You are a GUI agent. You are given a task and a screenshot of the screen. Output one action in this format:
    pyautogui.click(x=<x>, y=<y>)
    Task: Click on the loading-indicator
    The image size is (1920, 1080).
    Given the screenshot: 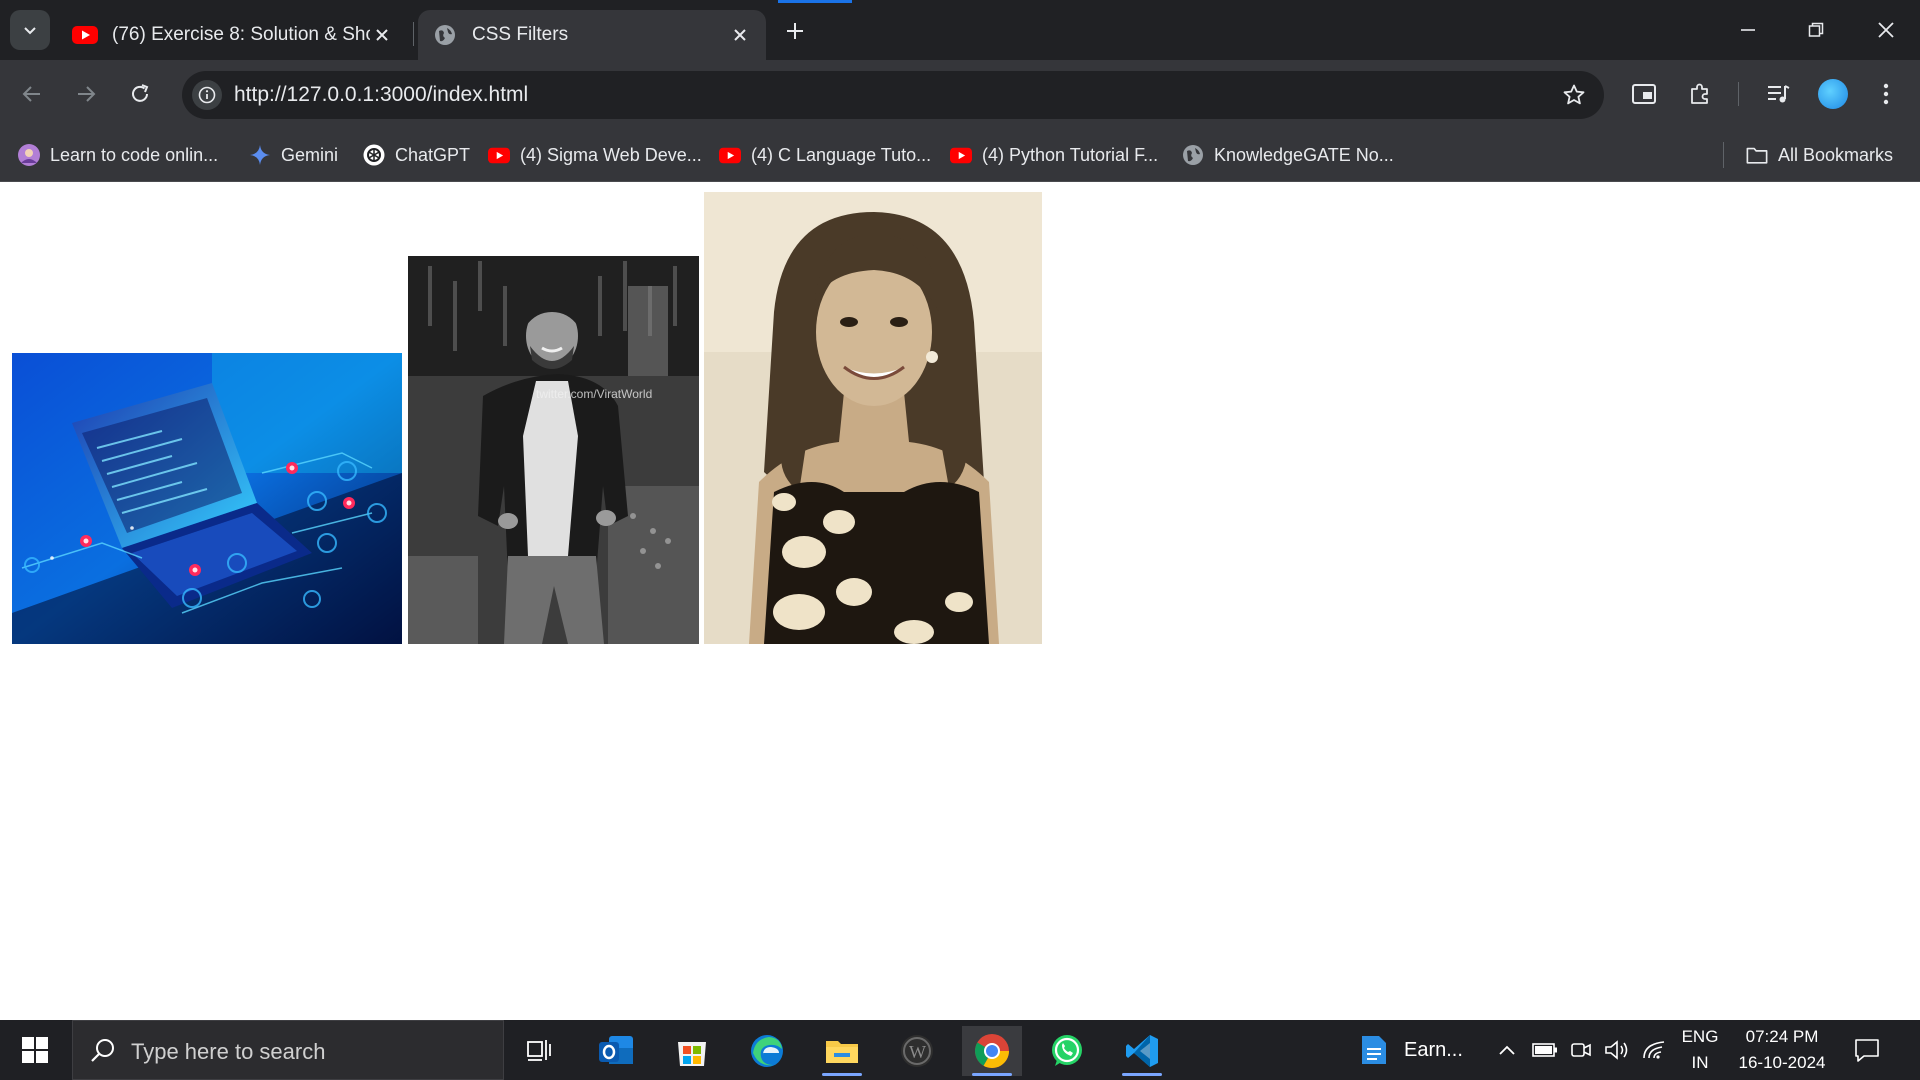 What is the action you would take?
    pyautogui.click(x=815, y=1)
    